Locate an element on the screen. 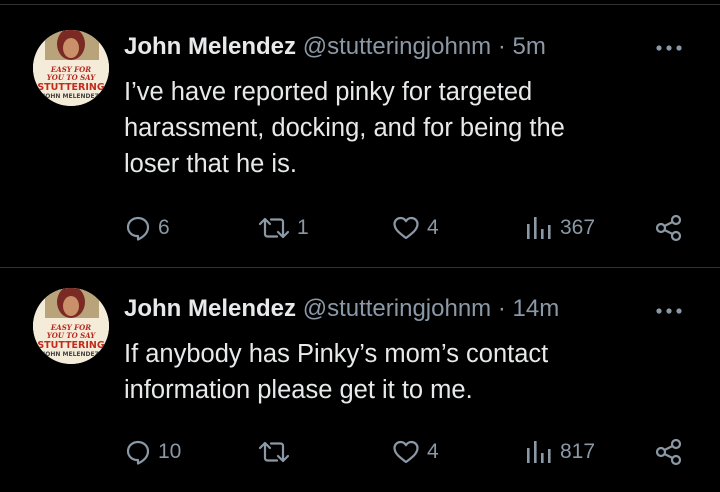 The width and height of the screenshot is (720, 492). tweet-actions: 6 1 4 367 is located at coordinates (360, 228).